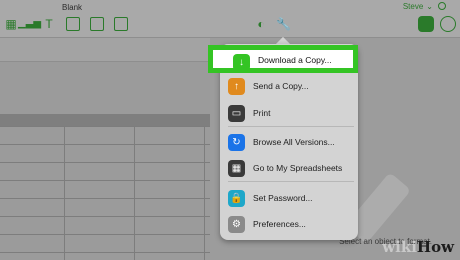 The image size is (460, 260). What do you see at coordinates (413, 6) in the screenshot?
I see `user-name: Steve` at bounding box center [413, 6].